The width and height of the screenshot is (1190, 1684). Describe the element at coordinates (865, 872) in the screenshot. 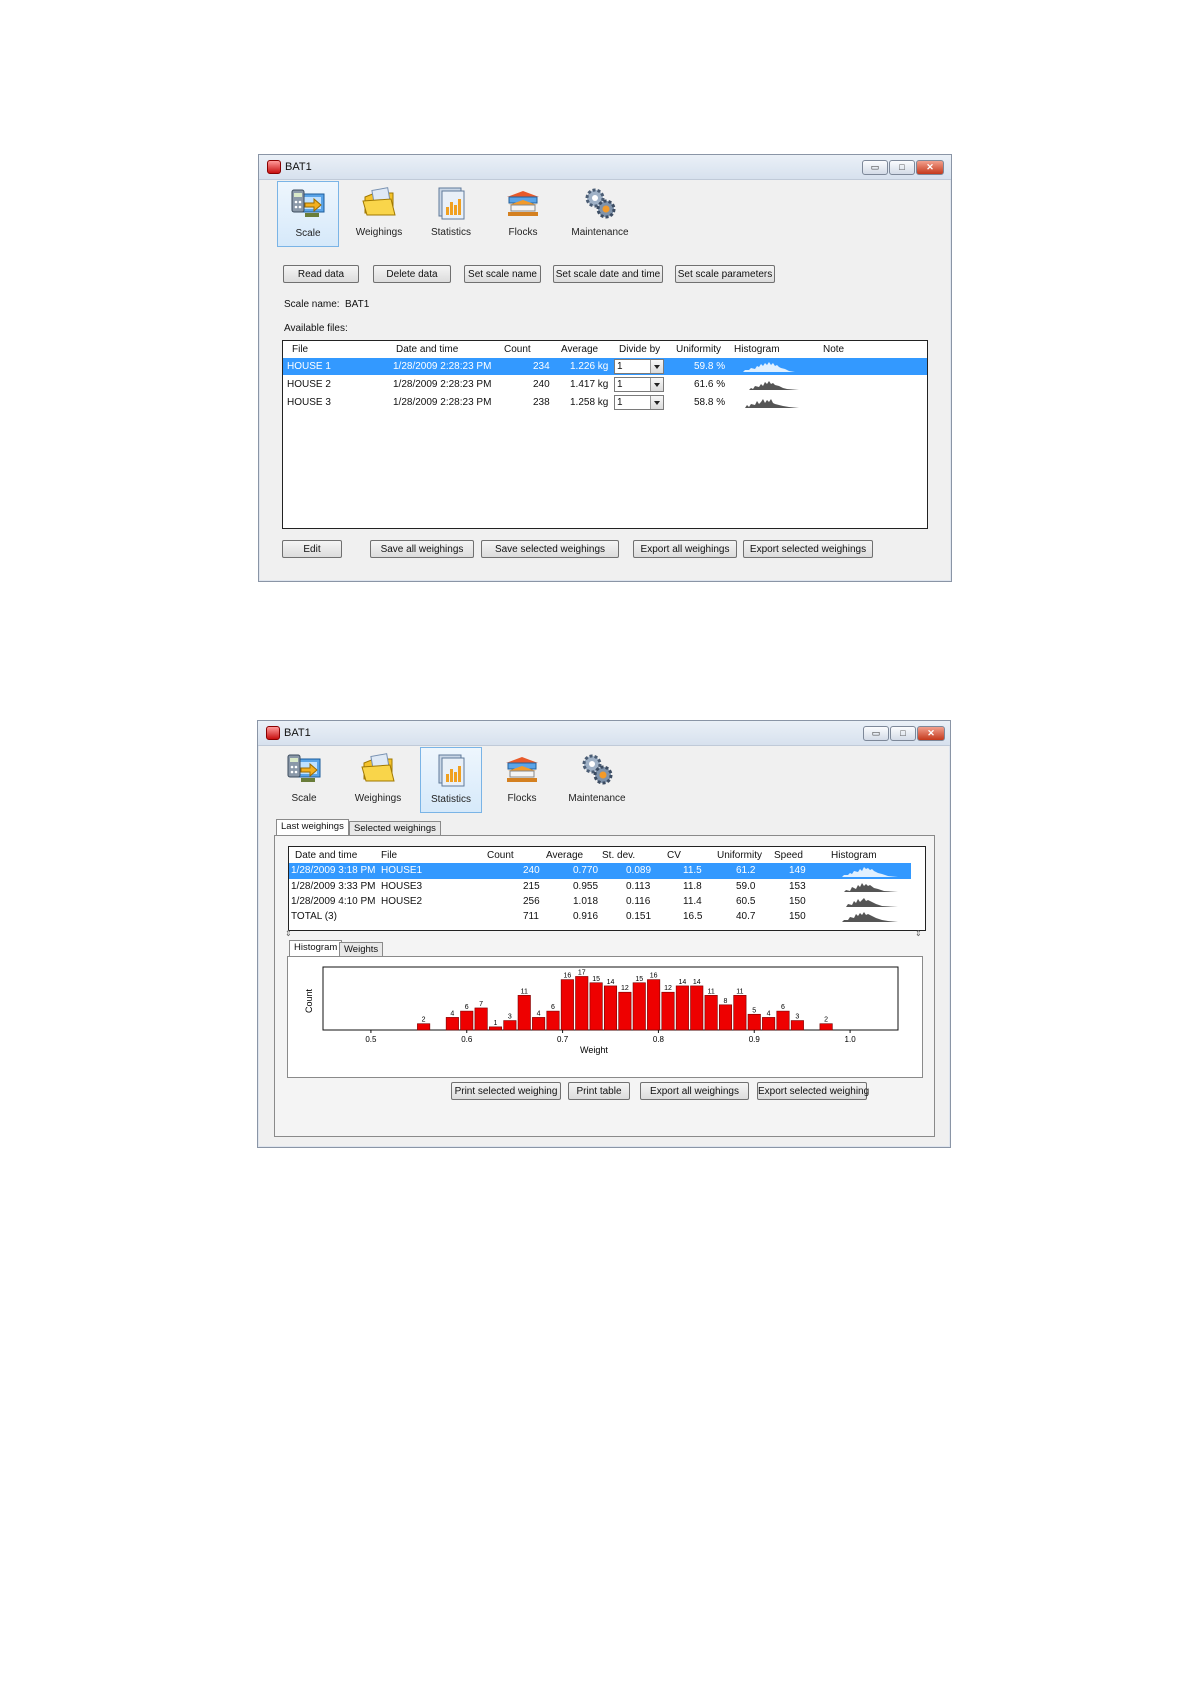

I see `histogram-thumbnail` at that location.